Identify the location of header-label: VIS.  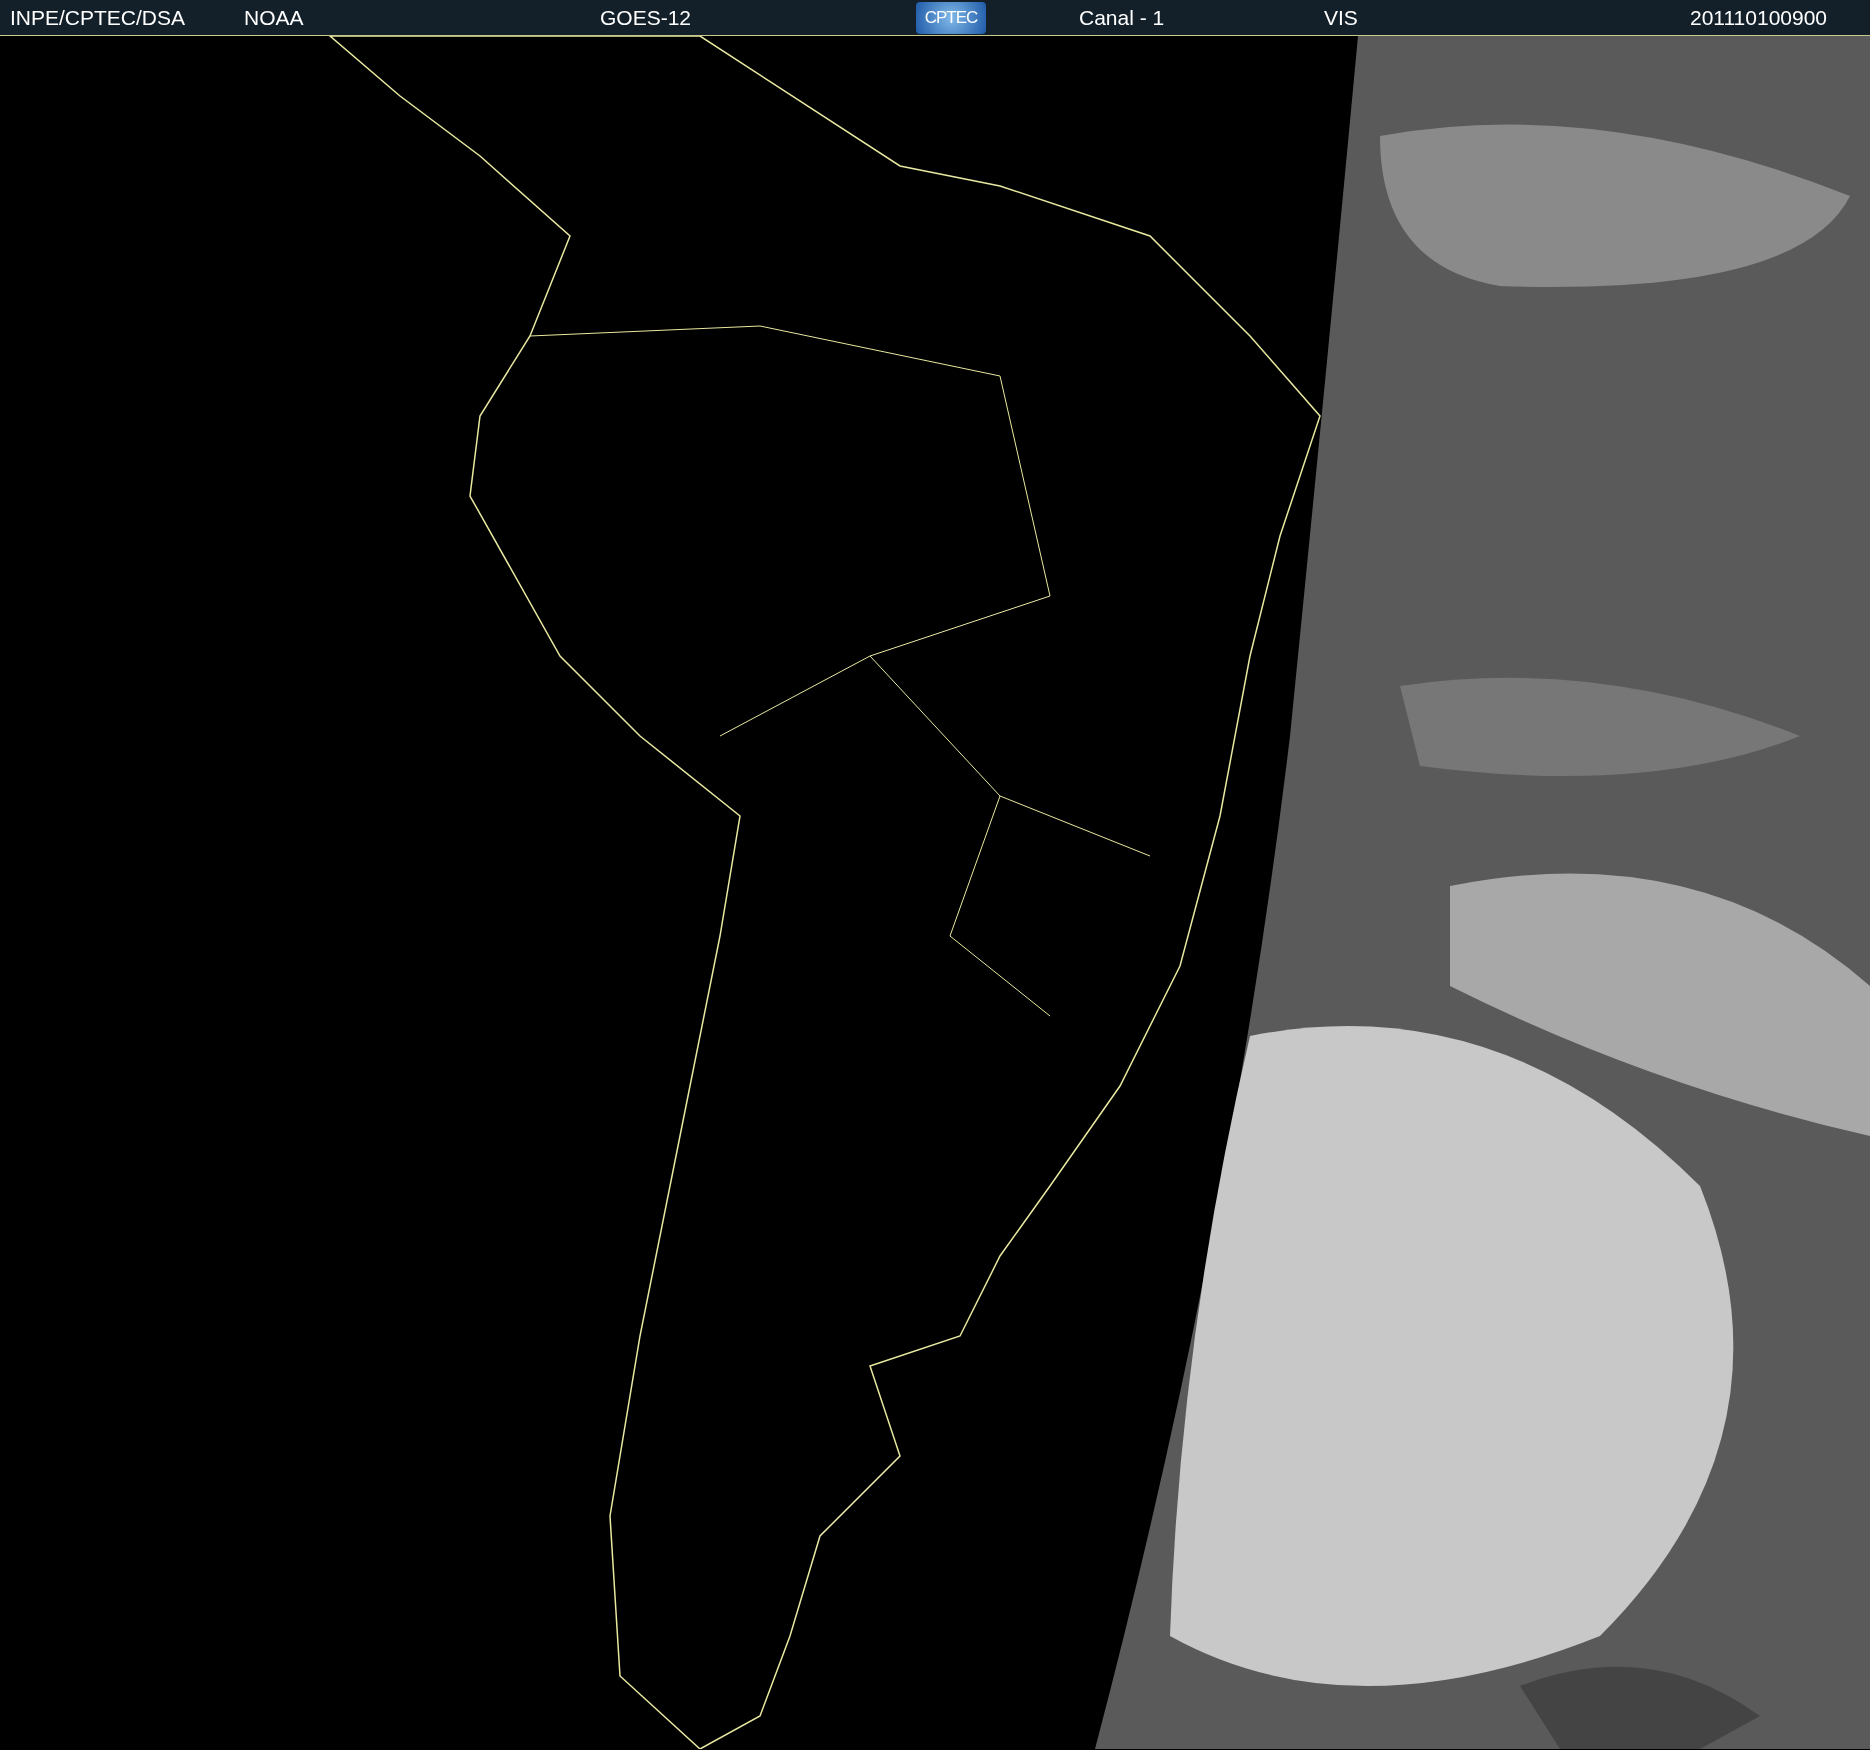
(1341, 17).